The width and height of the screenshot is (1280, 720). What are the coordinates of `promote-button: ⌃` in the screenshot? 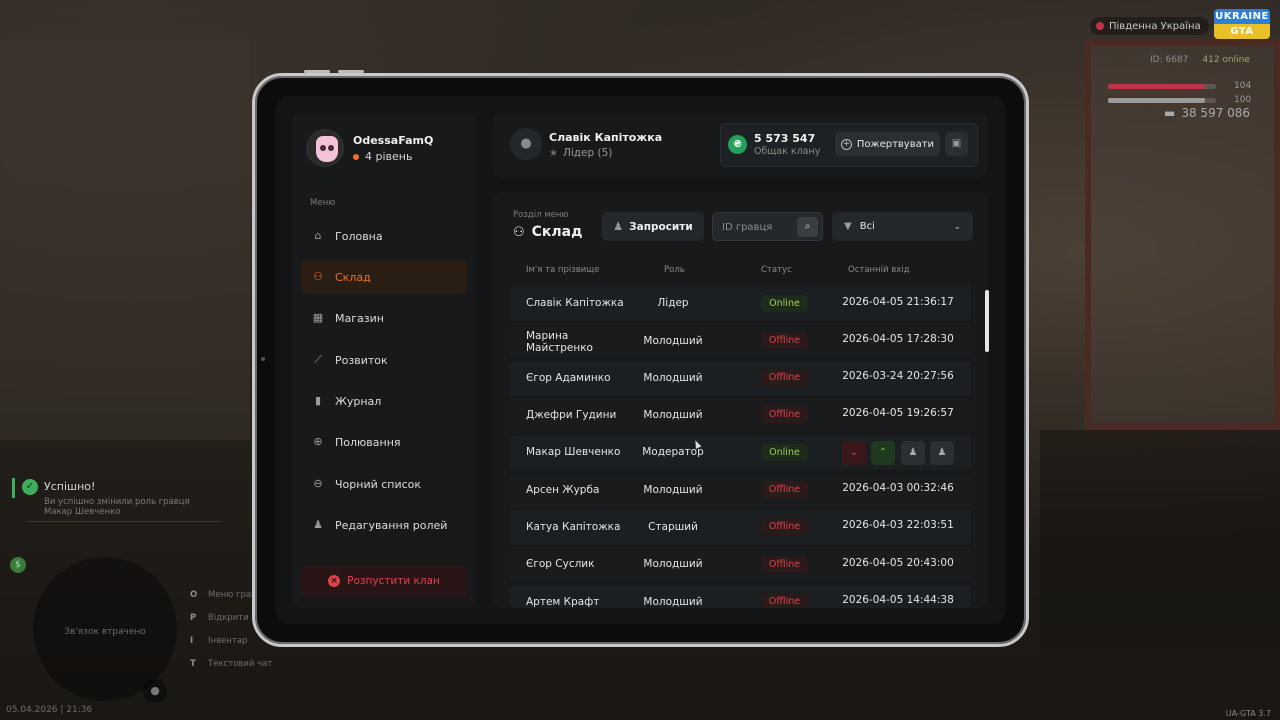 It's located at (883, 453).